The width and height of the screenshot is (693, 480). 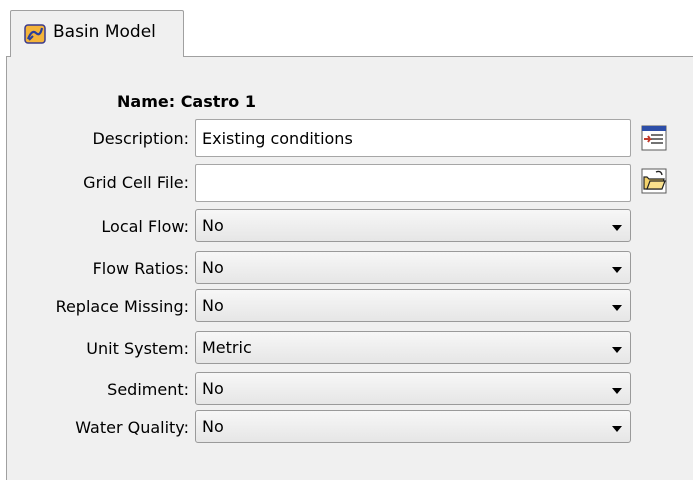 What do you see at coordinates (148, 389) in the screenshot?
I see `sediment-label: Sediment:` at bounding box center [148, 389].